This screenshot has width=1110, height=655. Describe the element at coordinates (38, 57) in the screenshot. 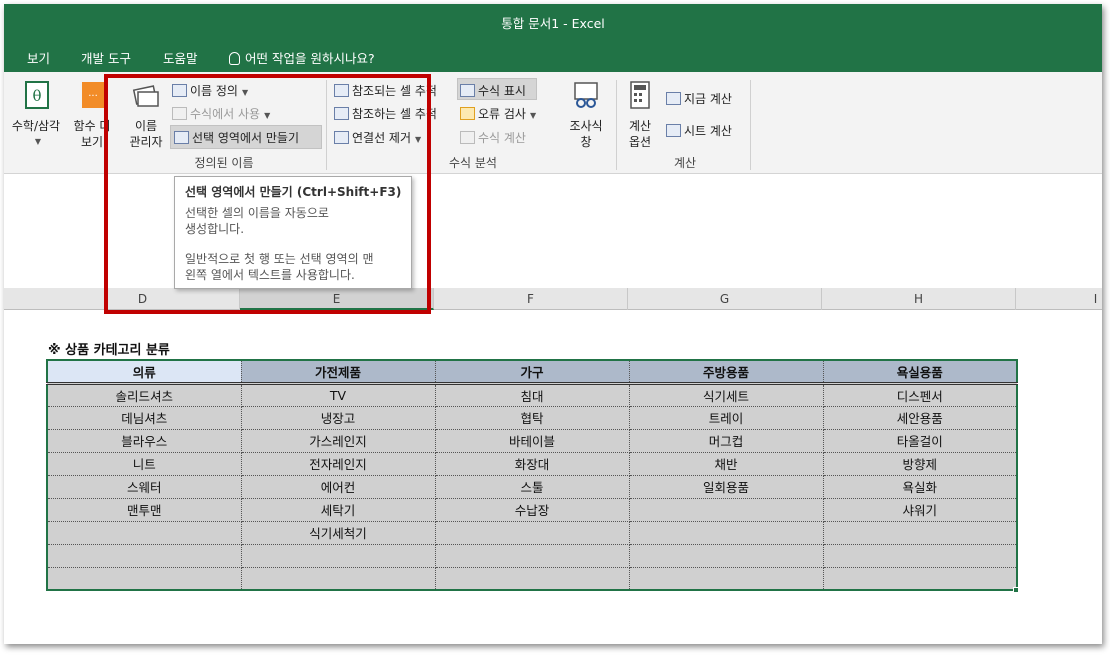

I see `tab-view: 보기` at that location.